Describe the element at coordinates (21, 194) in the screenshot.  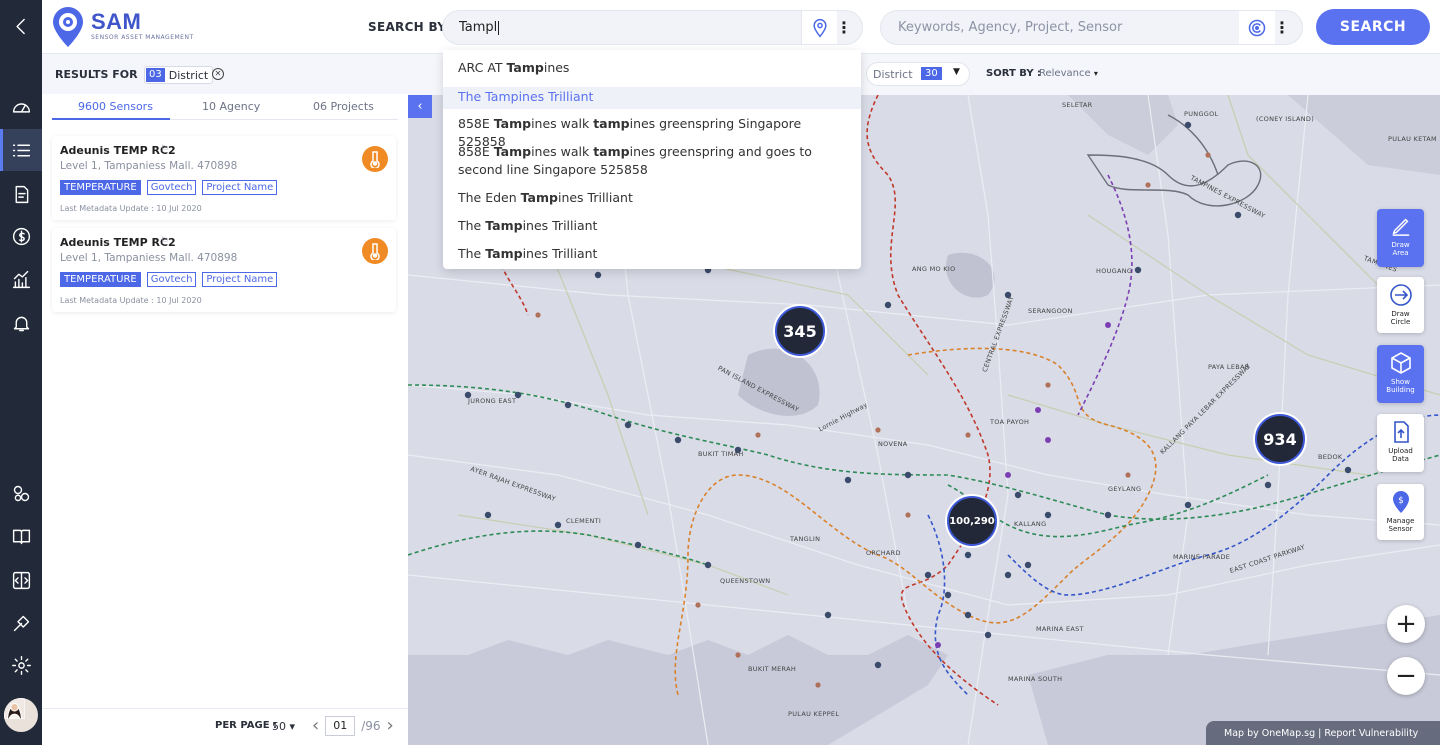
I see `document-icon` at that location.